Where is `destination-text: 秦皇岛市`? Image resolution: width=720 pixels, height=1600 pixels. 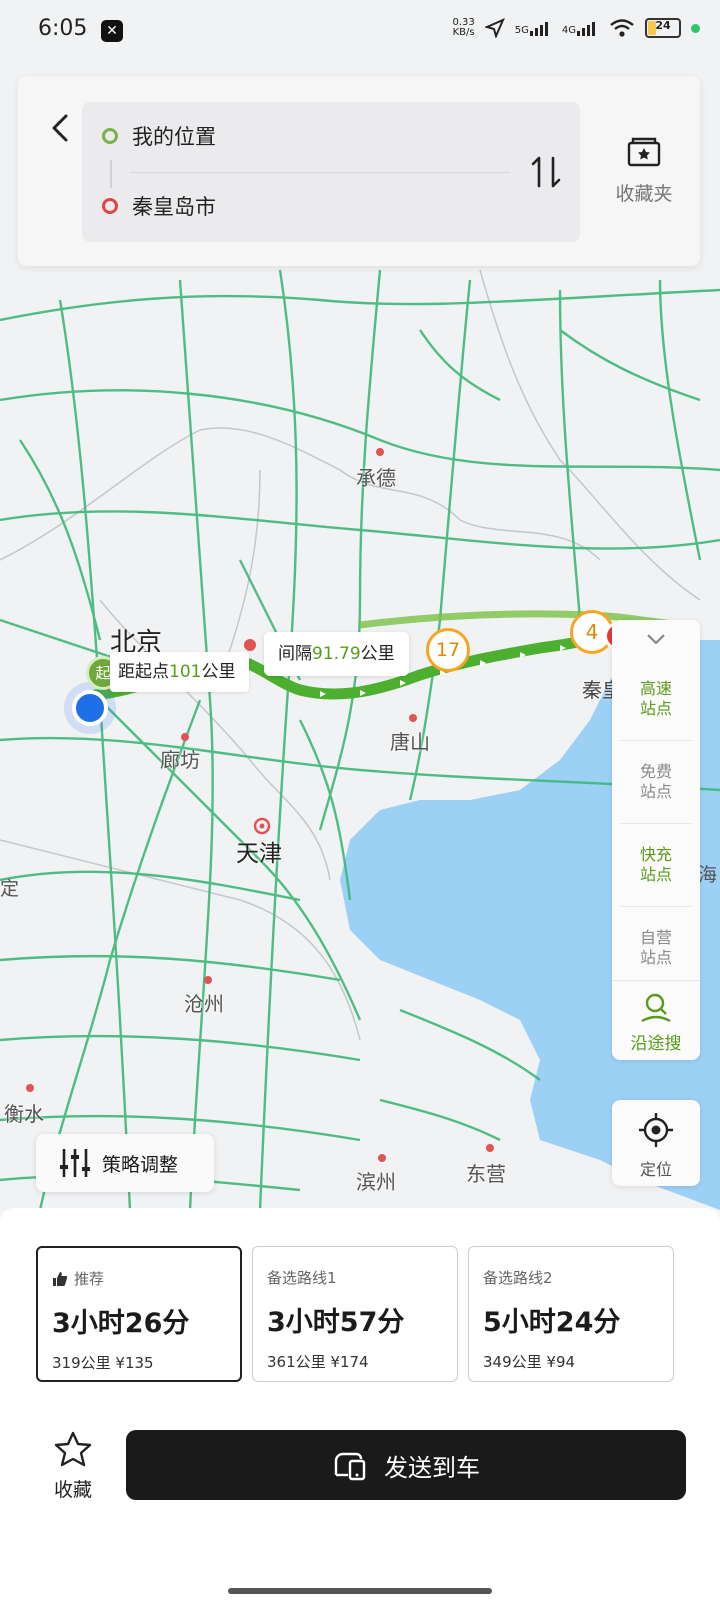
destination-text: 秦皇岛市 is located at coordinates (174, 207).